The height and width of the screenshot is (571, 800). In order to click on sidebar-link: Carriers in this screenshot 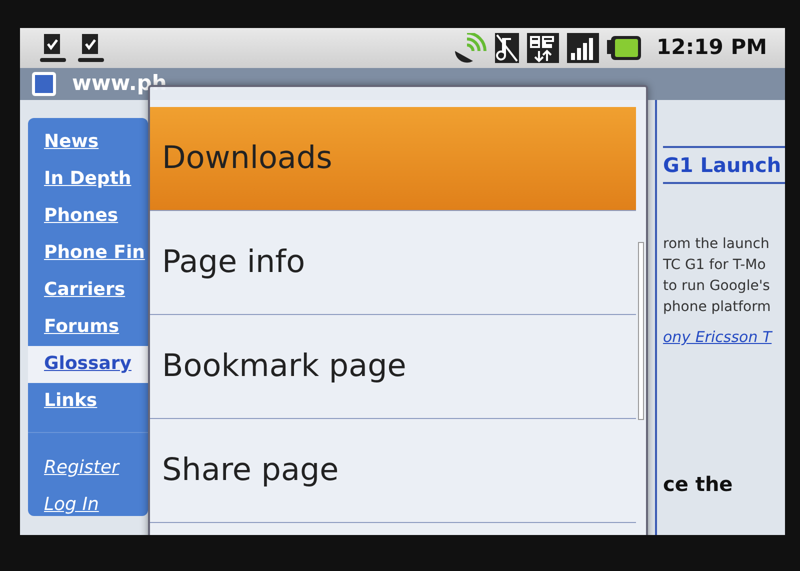, I will do `click(88, 290)`.